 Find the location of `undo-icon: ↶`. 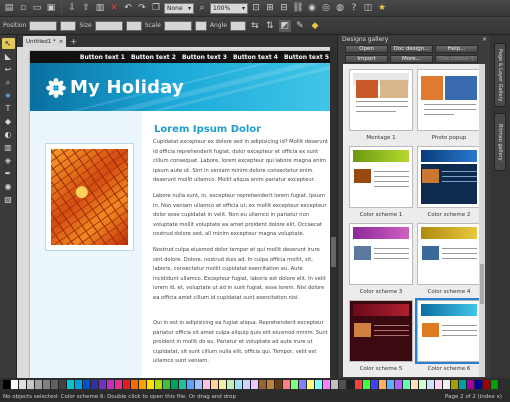

undo-icon: ↶ is located at coordinates (128, 8).